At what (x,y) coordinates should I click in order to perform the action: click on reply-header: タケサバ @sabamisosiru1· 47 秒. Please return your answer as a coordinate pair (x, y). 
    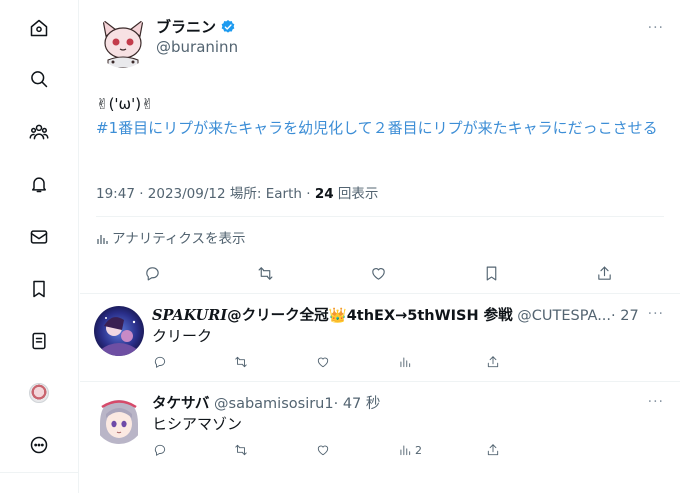
    Looking at the image, I should click on (397, 404).